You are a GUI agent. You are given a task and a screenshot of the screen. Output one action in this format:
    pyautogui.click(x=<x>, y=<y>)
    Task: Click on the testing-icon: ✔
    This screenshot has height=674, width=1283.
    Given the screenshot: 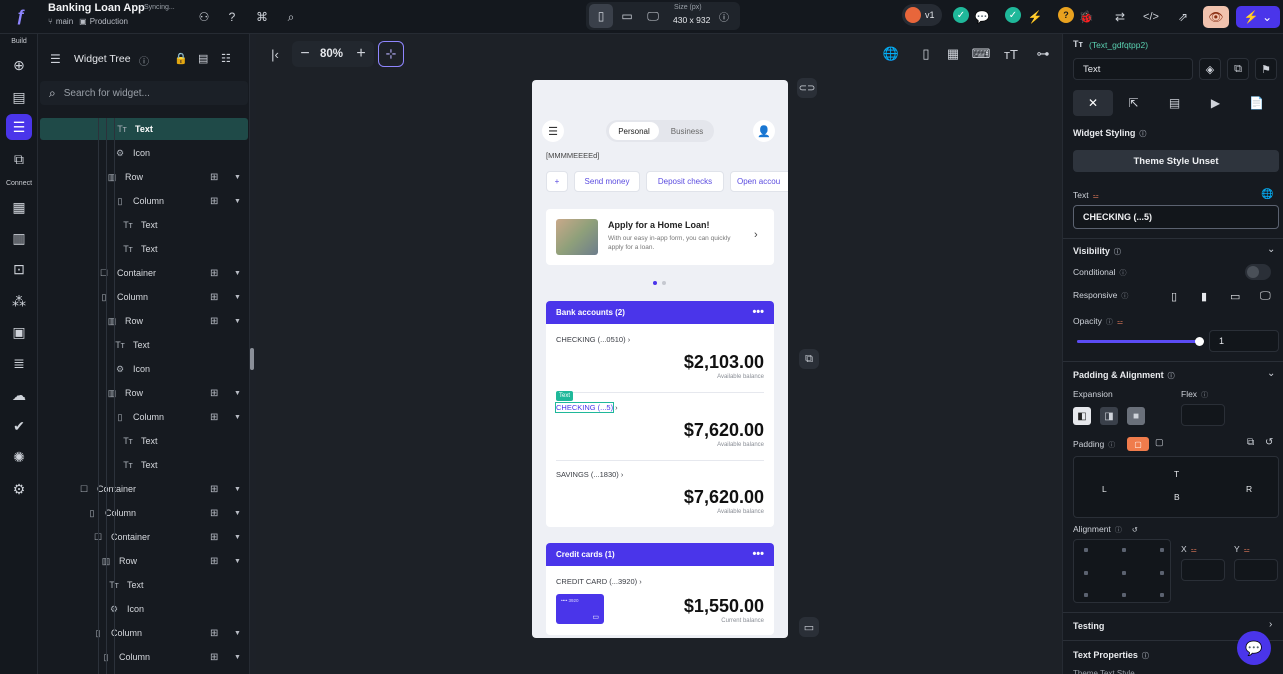 What is the action you would take?
    pyautogui.click(x=19, y=426)
    